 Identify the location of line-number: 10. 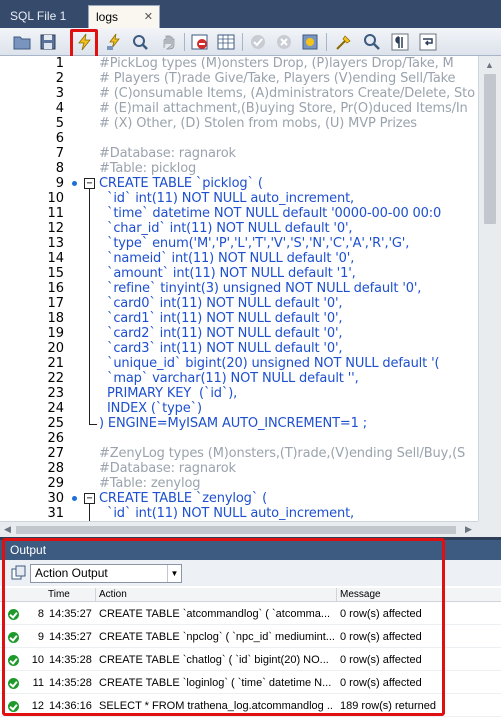
(55, 198).